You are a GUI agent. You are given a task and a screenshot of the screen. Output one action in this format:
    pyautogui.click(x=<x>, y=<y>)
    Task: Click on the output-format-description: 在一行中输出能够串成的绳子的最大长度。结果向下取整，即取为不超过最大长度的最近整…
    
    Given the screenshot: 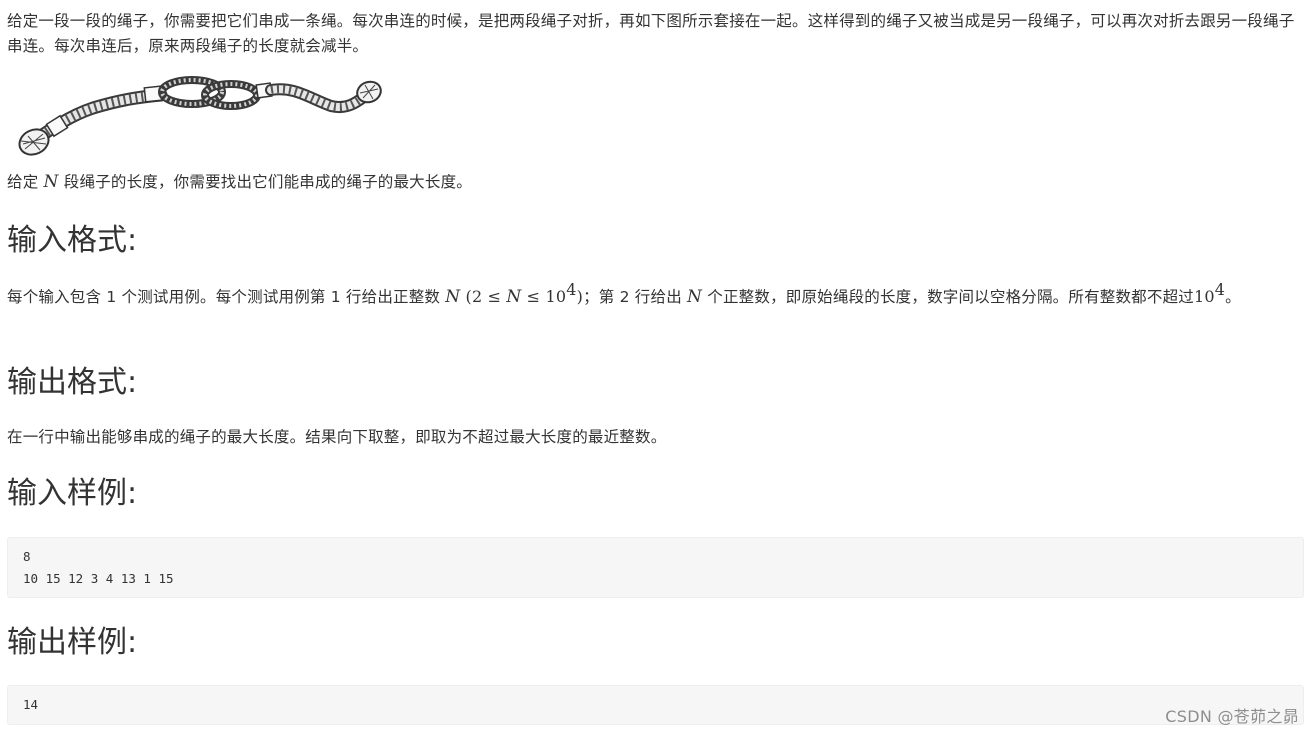 What is the action you would take?
    pyautogui.click(x=337, y=437)
    